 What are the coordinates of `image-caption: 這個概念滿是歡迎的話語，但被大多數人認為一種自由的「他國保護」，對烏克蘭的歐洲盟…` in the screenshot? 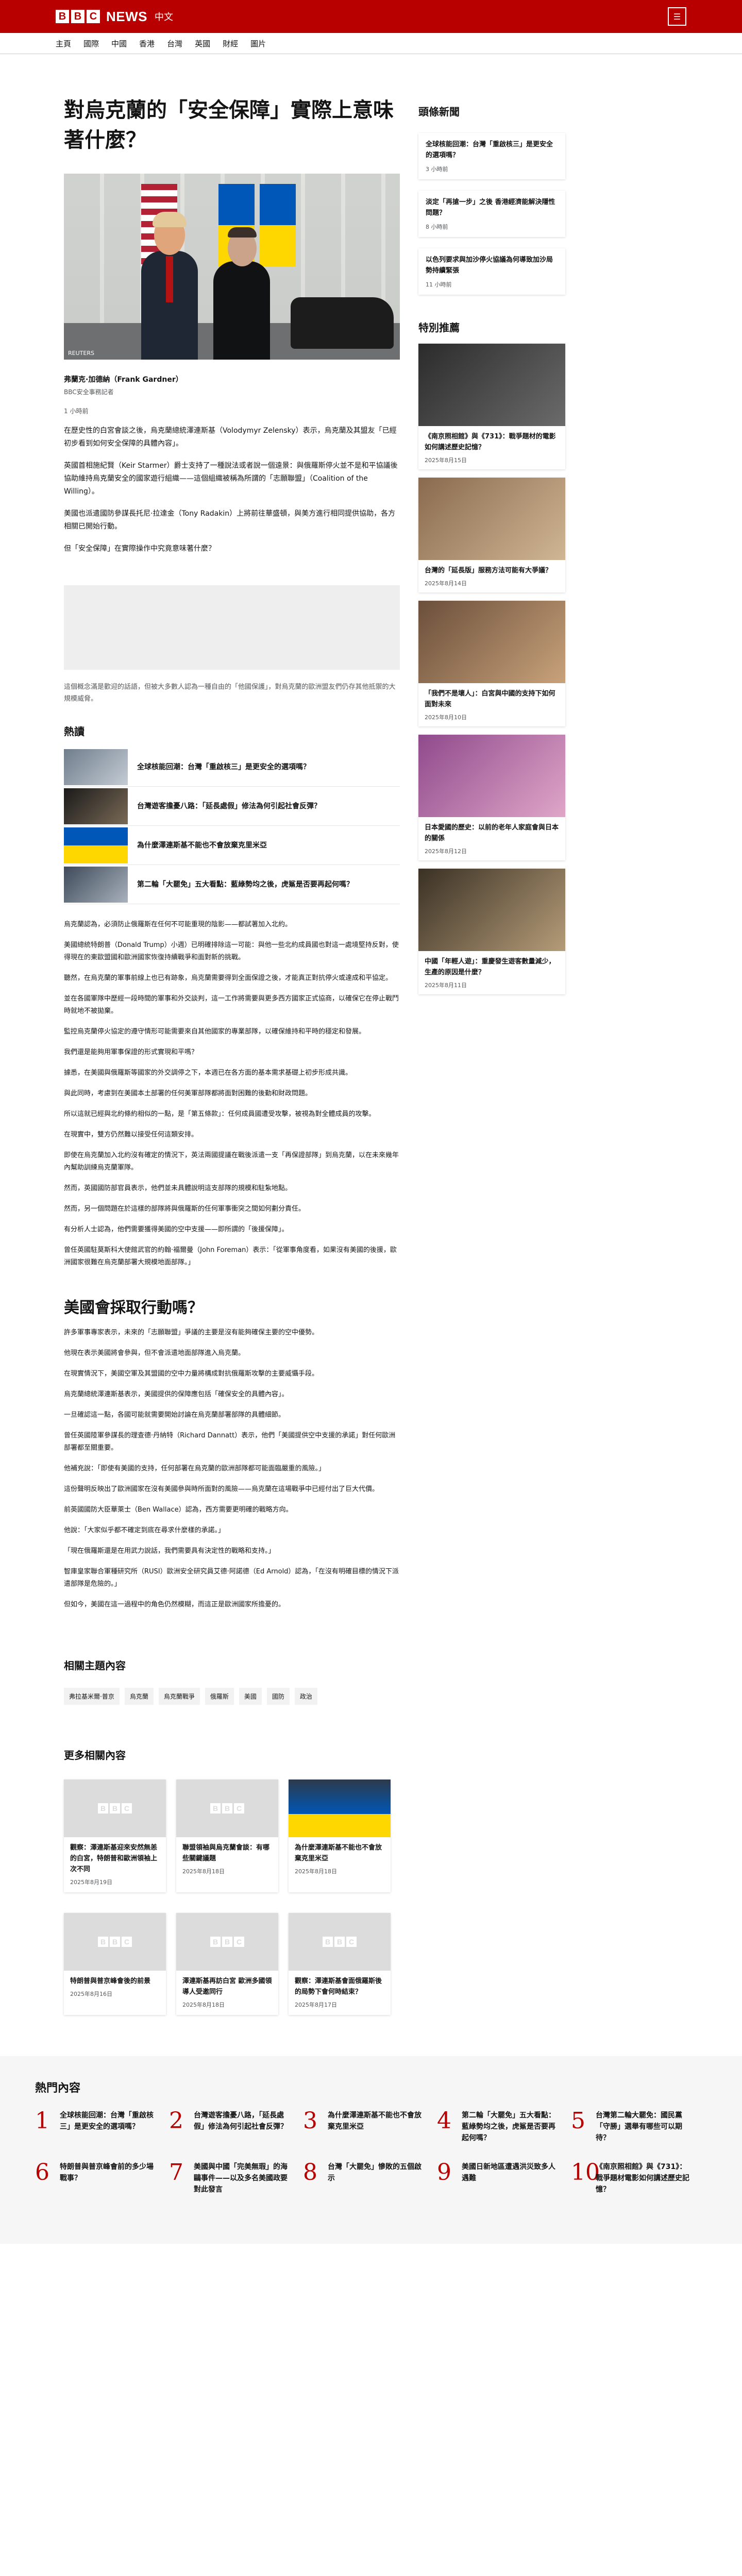 It's located at (230, 693).